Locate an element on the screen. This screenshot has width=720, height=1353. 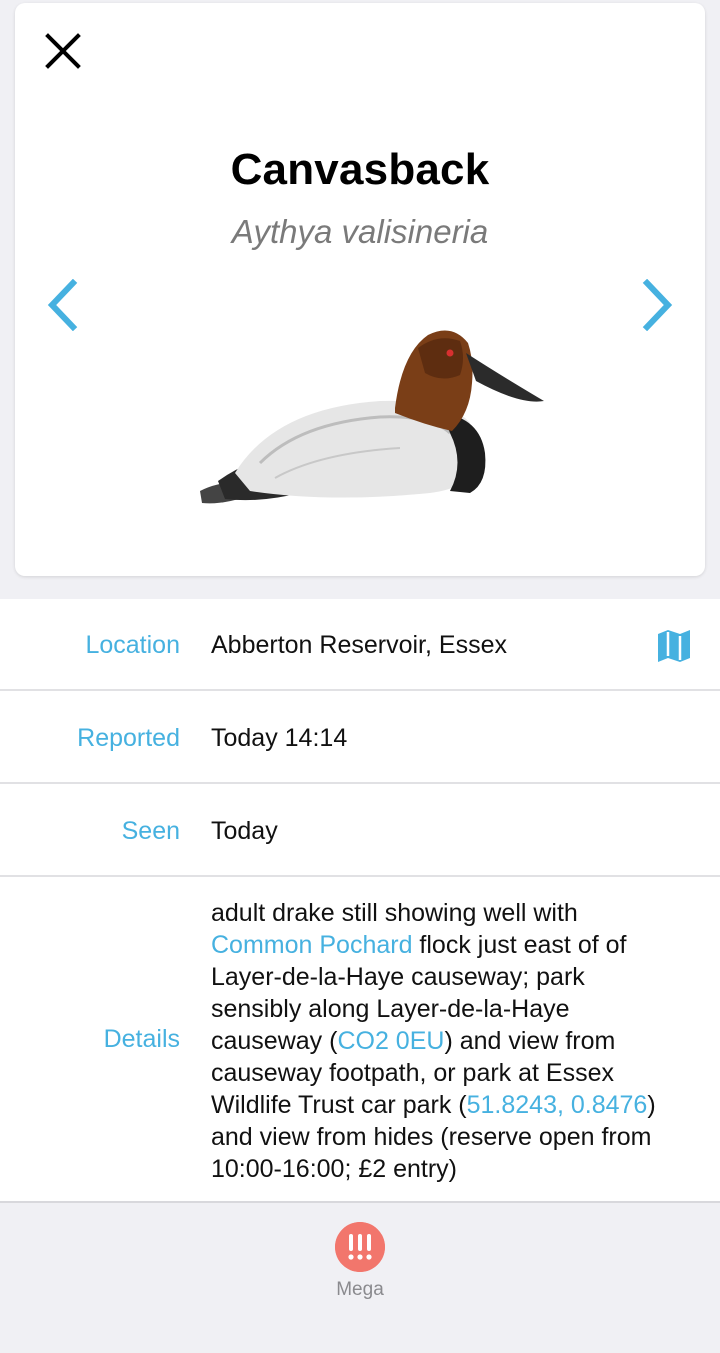
reported-value: Today 14:14 is located at coordinates (279, 738).